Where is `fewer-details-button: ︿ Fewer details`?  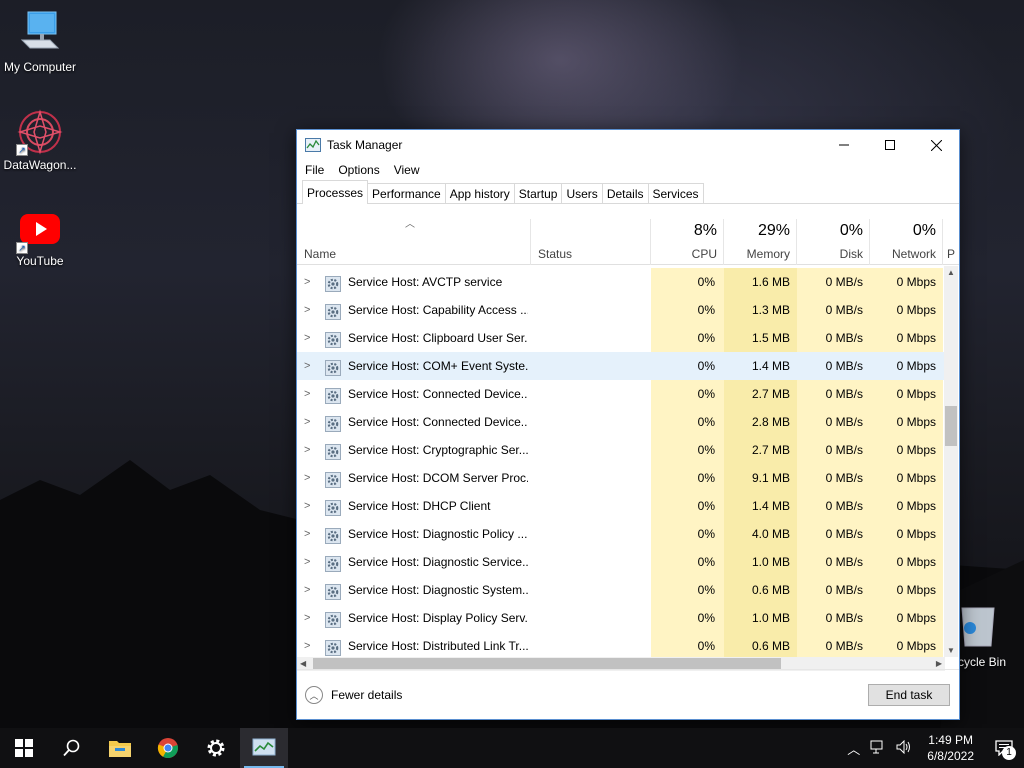
fewer-details-button: ︿ Fewer details is located at coordinates (353, 695).